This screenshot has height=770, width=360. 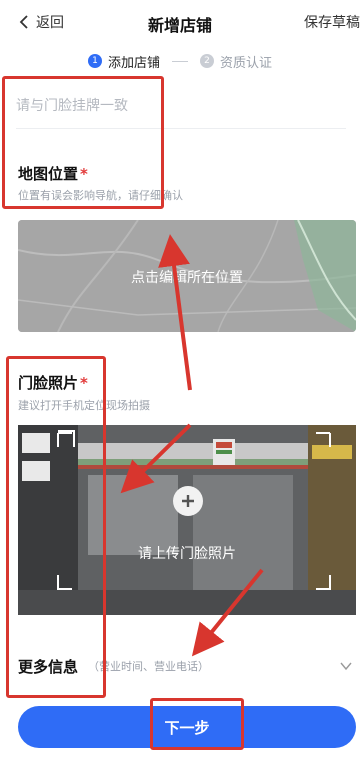 What do you see at coordinates (133, 63) in the screenshot?
I see `step-label: 添加店铺` at bounding box center [133, 63].